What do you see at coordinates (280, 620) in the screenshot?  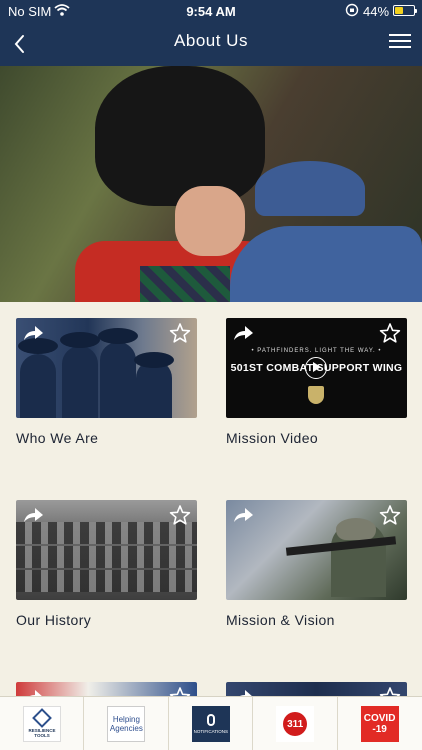 I see `card-label: Mission & Vision` at bounding box center [280, 620].